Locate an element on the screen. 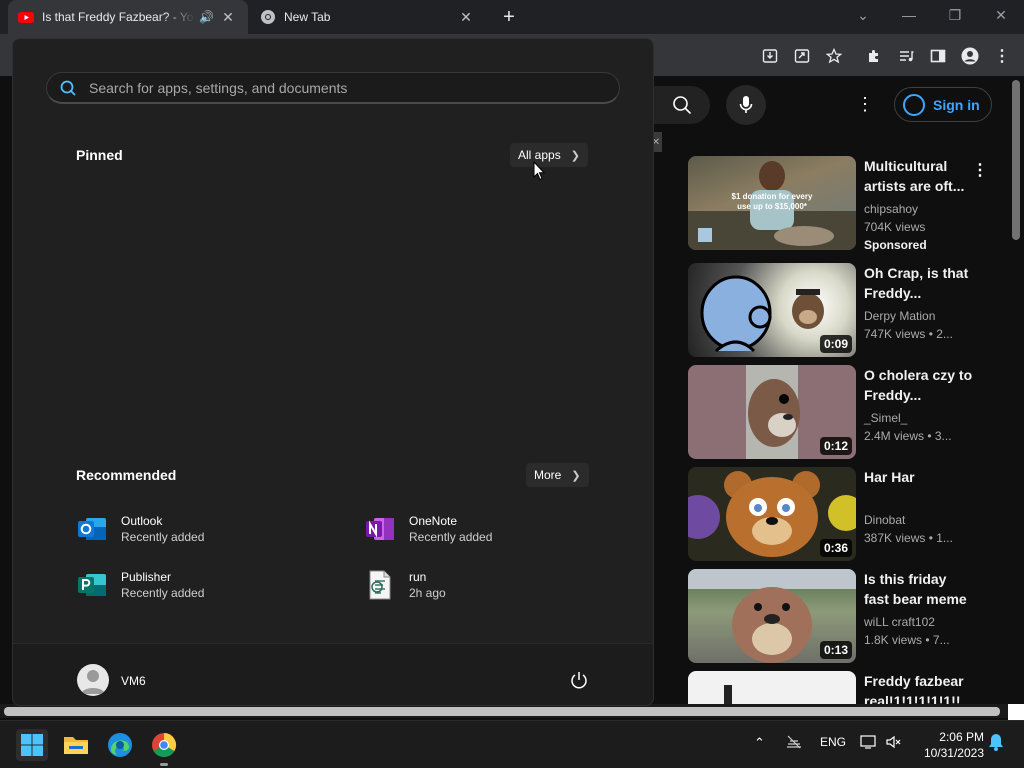 This screenshot has height=768, width=1024. speaker-icon: 🔊 is located at coordinates (206, 17).